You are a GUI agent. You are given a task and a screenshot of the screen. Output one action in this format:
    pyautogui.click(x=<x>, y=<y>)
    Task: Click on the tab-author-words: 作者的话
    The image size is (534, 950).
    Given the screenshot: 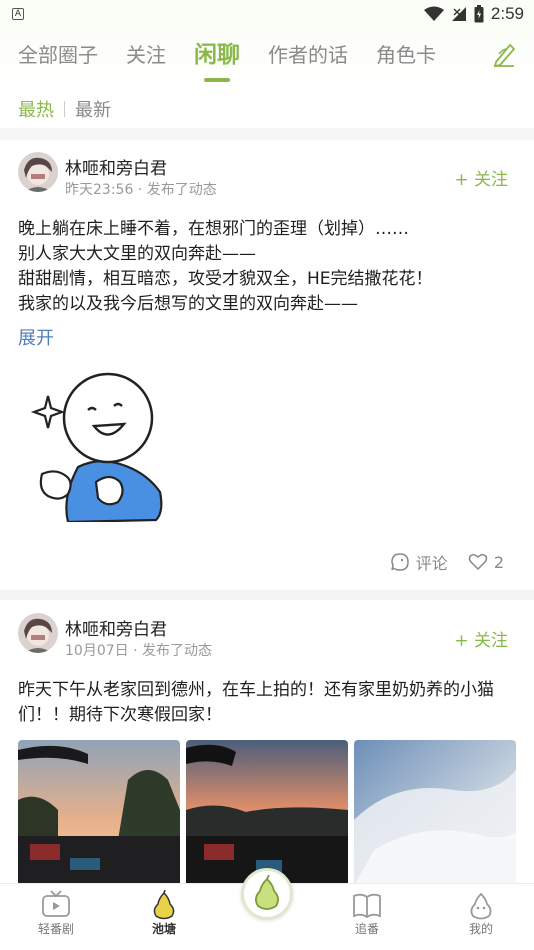 What is the action you would take?
    pyautogui.click(x=308, y=55)
    